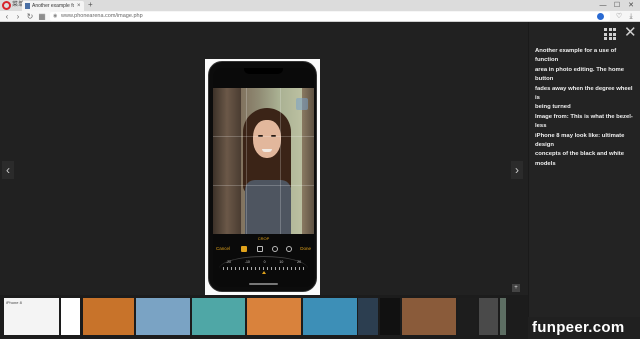 This screenshot has height=339, width=640. Describe the element at coordinates (584, 121) in the screenshot. I see `caption-line: Image from: This is what the bezel-less` at that location.